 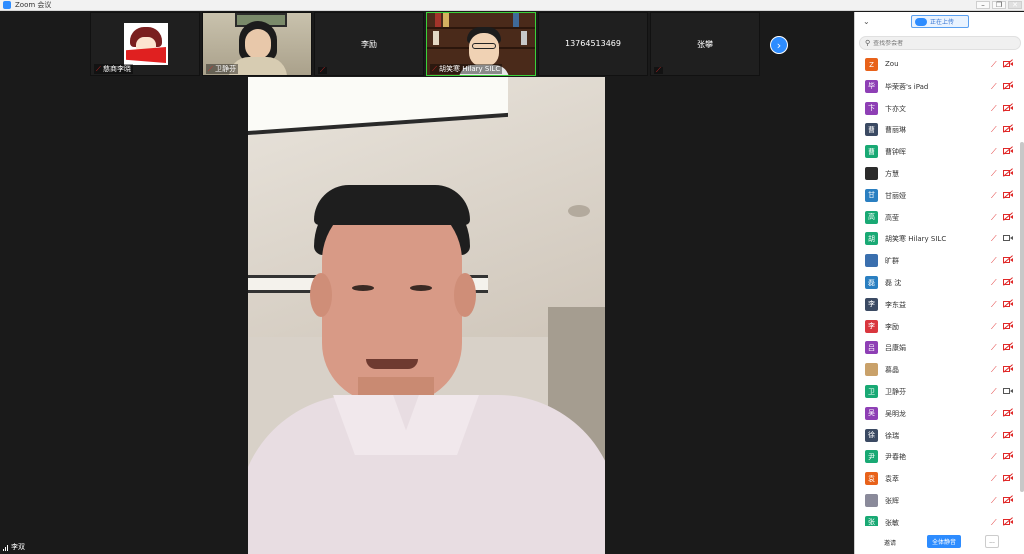 What do you see at coordinates (938, 109) in the screenshot?
I see `participant-row: 卞卞亦文 ⟋` at bounding box center [938, 109].